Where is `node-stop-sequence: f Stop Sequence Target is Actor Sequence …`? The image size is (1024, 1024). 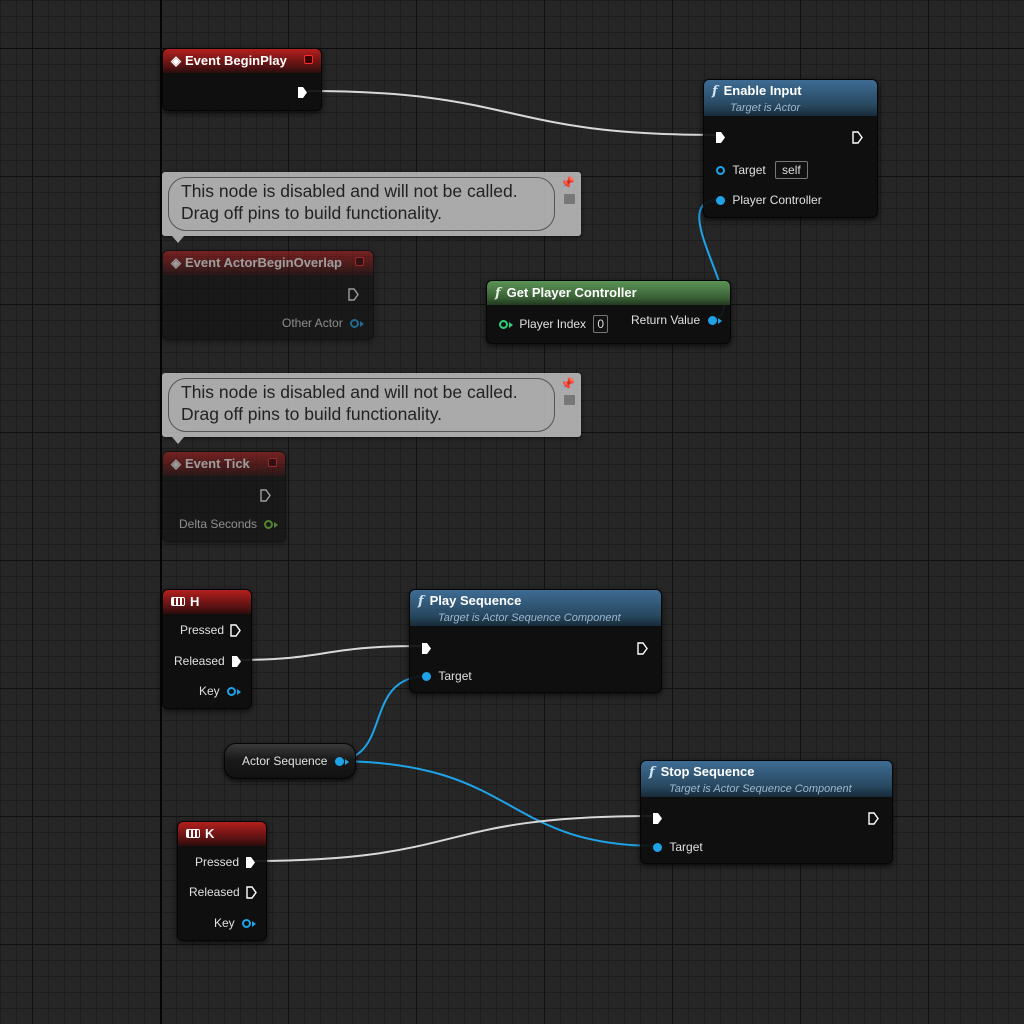
node-stop-sequence: f Stop Sequence Target is Actor Sequence … is located at coordinates (766, 812).